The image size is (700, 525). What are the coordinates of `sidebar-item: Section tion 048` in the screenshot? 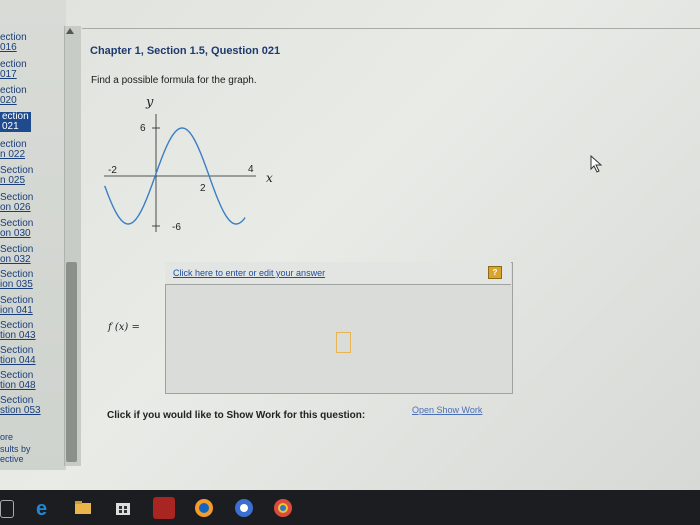 It's located at (18, 381).